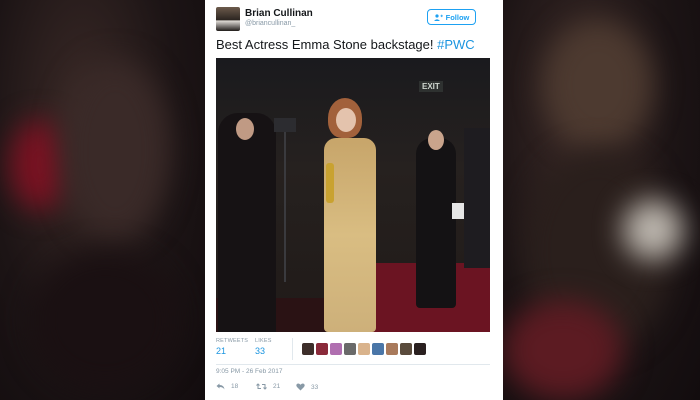 This screenshot has width=700, height=400. I want to click on tweet-timestamp: 9:05 PM - 26 Feb 2017, so click(249, 371).